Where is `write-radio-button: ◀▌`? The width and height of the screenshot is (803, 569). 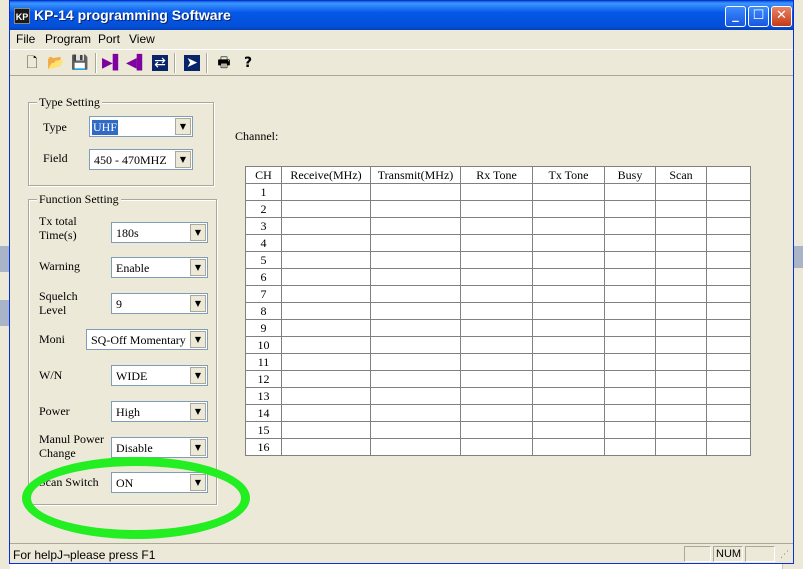
write-radio-button: ◀▌ is located at coordinates (137, 63).